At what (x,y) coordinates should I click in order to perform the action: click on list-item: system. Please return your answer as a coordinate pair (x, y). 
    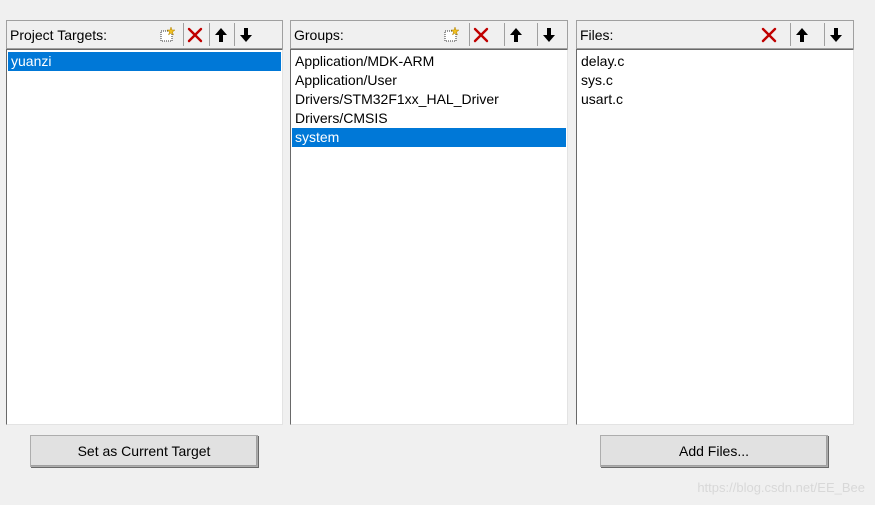
    Looking at the image, I should click on (429, 137).